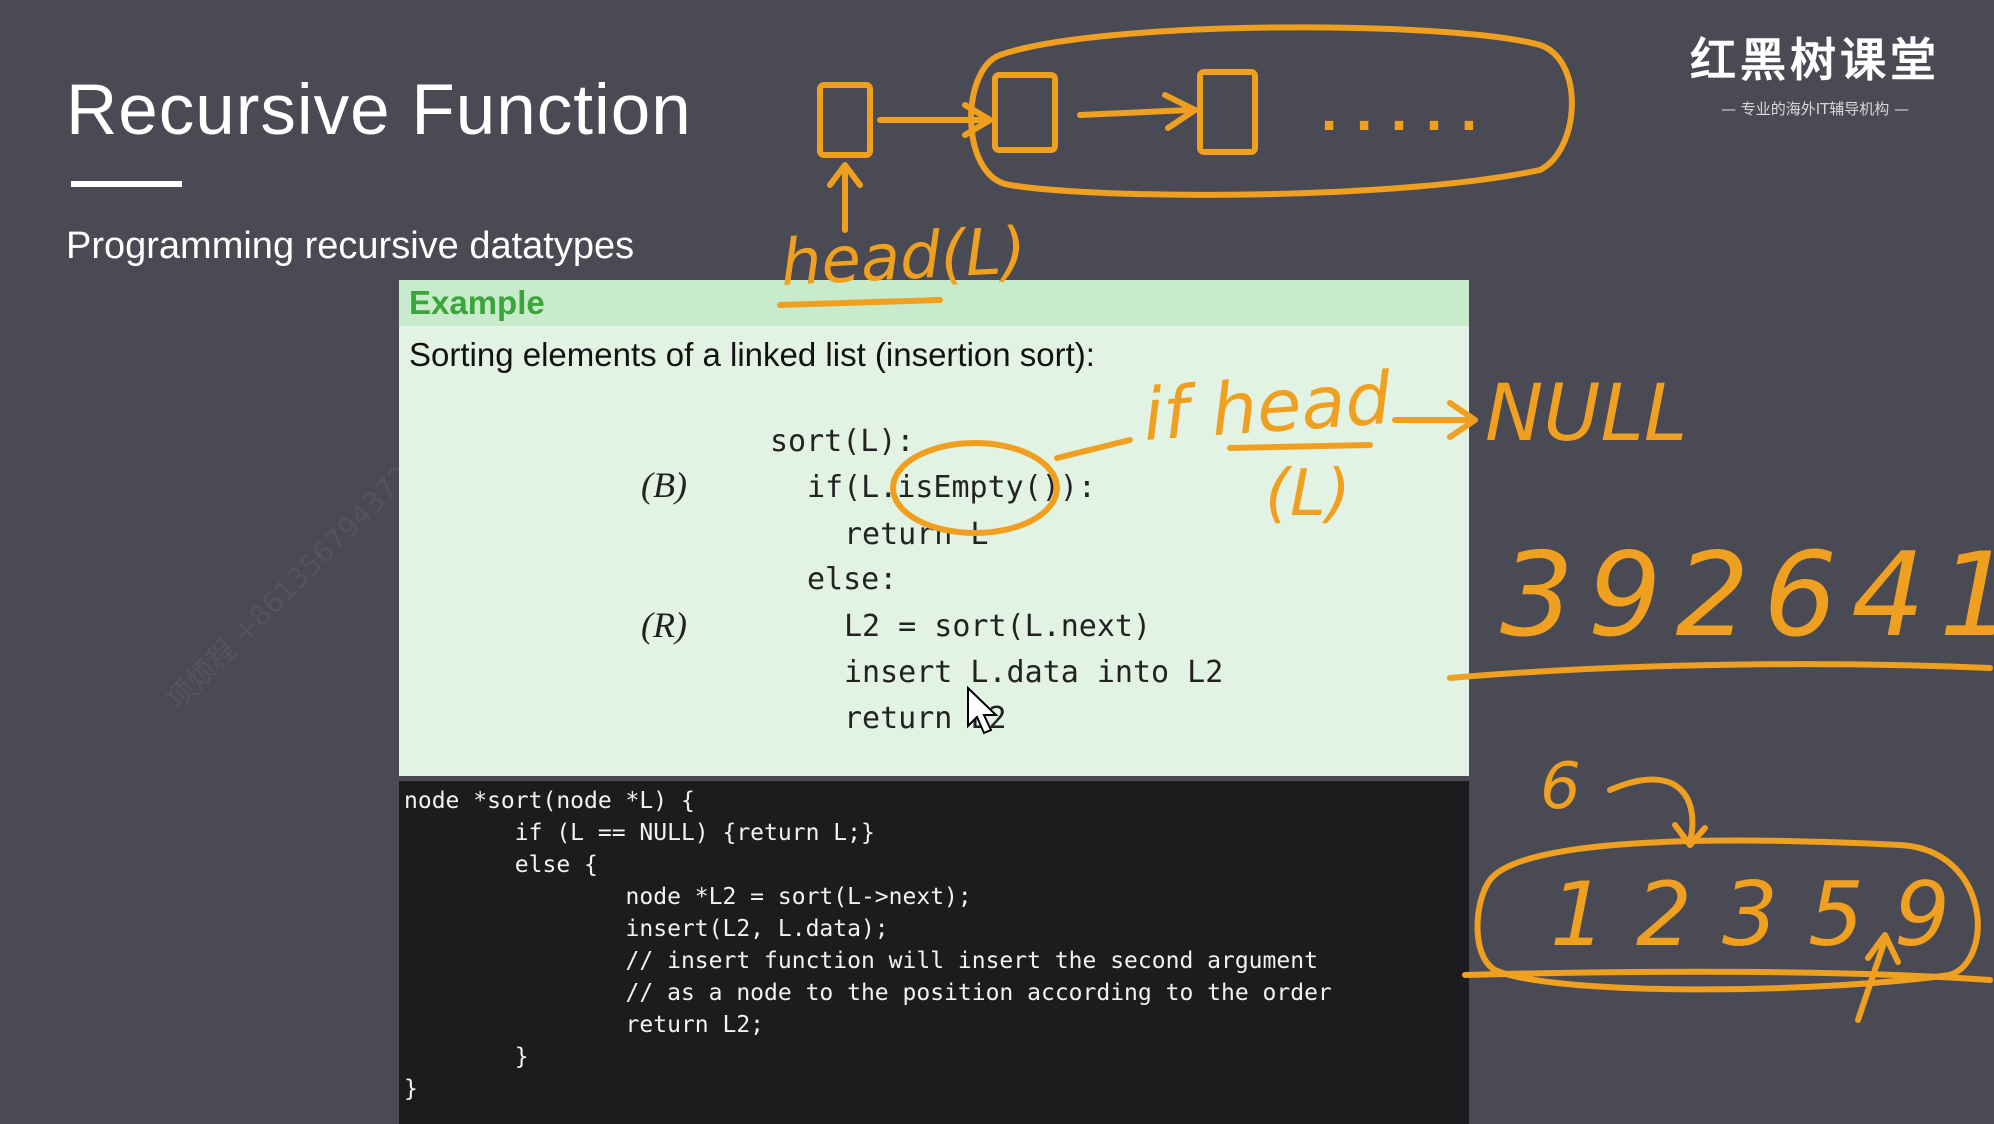 This screenshot has width=1994, height=1124. What do you see at coordinates (1271, 111) in the screenshot?
I see `list-loop` at bounding box center [1271, 111].